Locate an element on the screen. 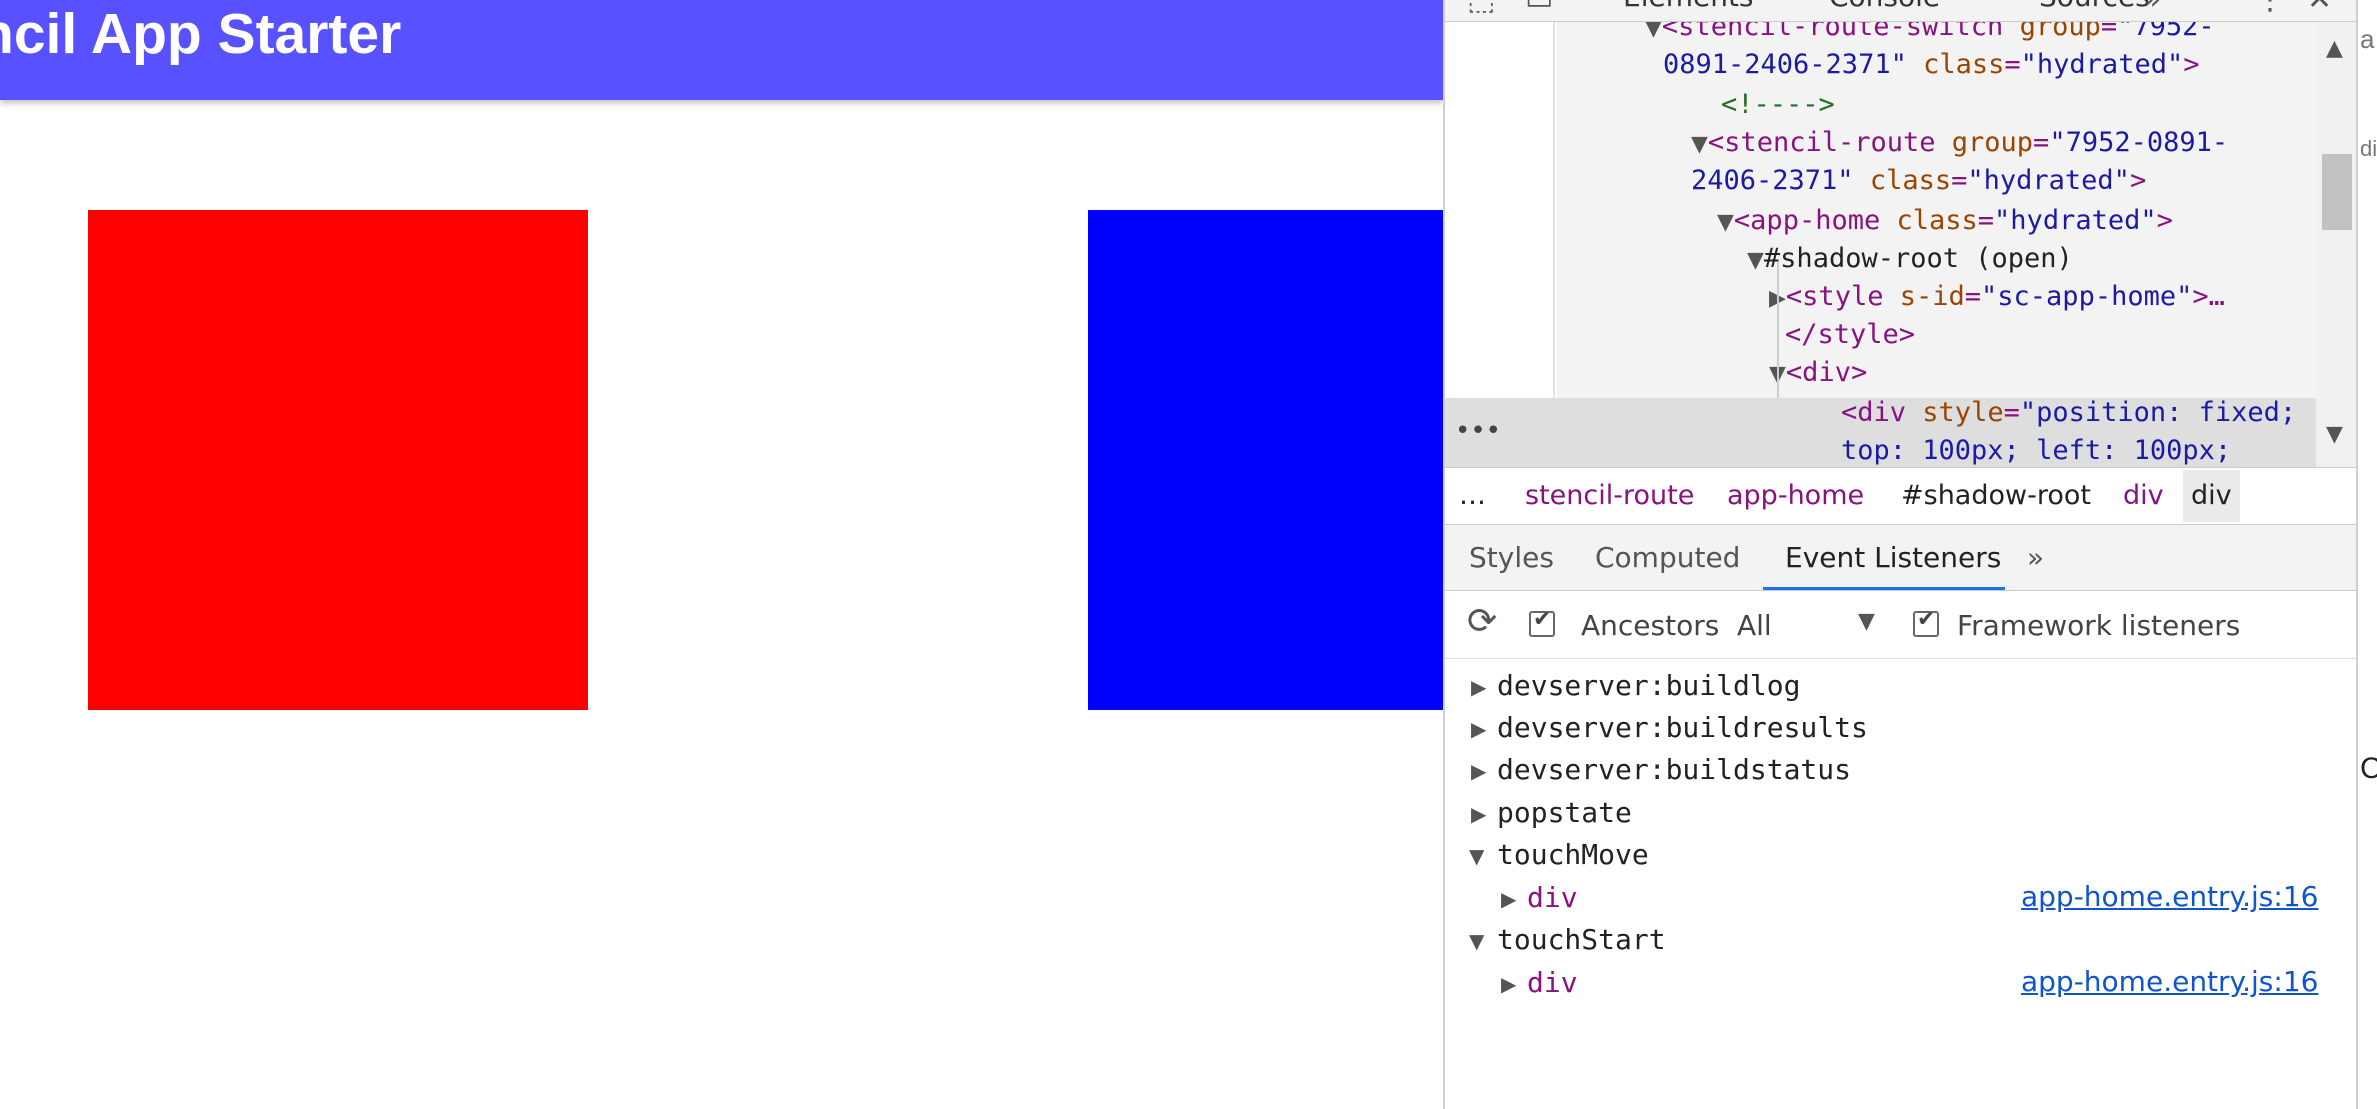 This screenshot has height=1109, width=2377. tree-node-app-home: ▼<app-home class="hydrated"> is located at coordinates (1945, 222).